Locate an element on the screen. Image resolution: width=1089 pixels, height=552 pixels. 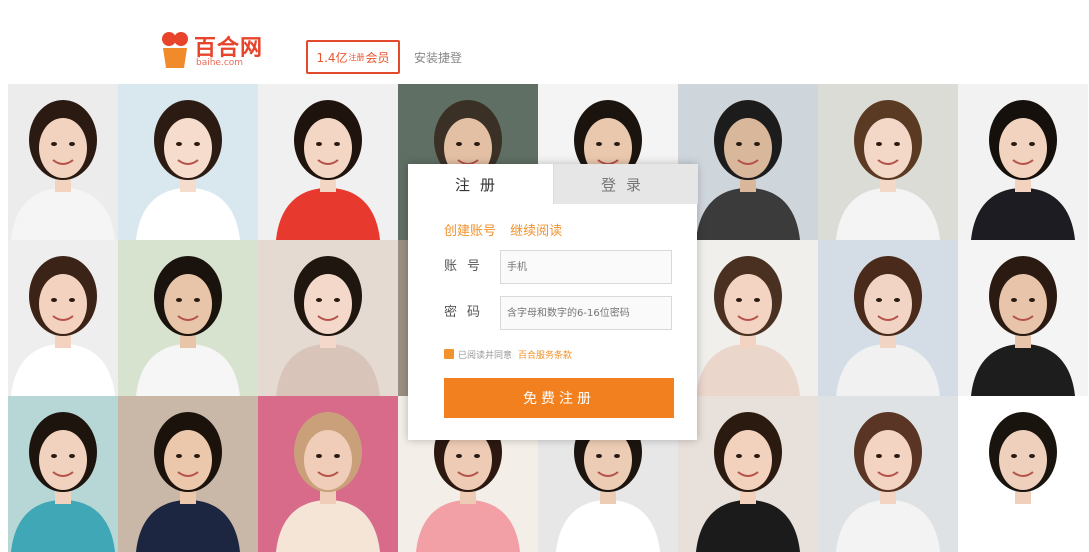
agree-text: 已阅读并同意 is located at coordinates (485, 355).